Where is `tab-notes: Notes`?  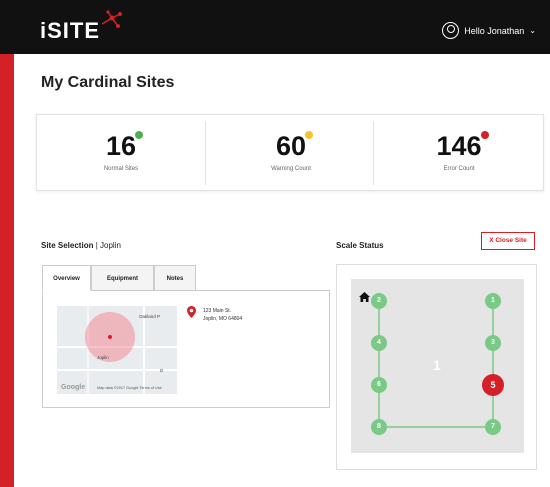 tab-notes: Notes is located at coordinates (175, 278).